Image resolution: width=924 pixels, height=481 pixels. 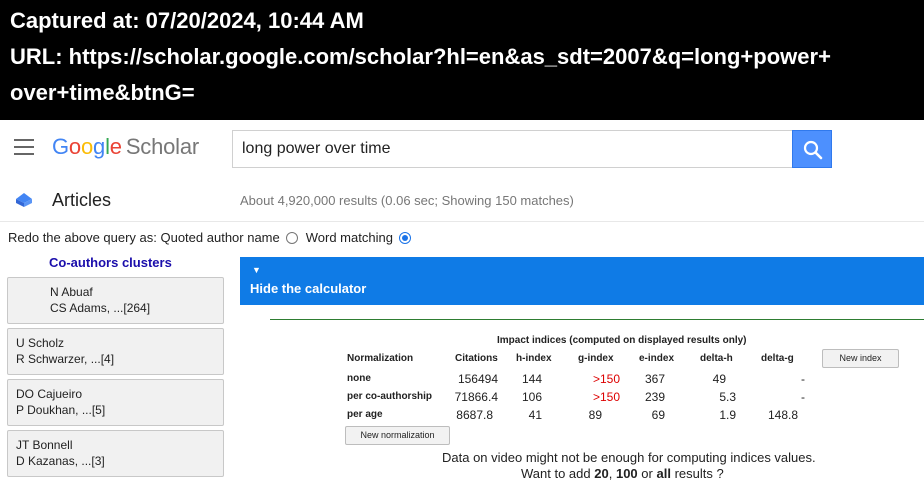 I want to click on h-index-value: 41, so click(x=535, y=415).